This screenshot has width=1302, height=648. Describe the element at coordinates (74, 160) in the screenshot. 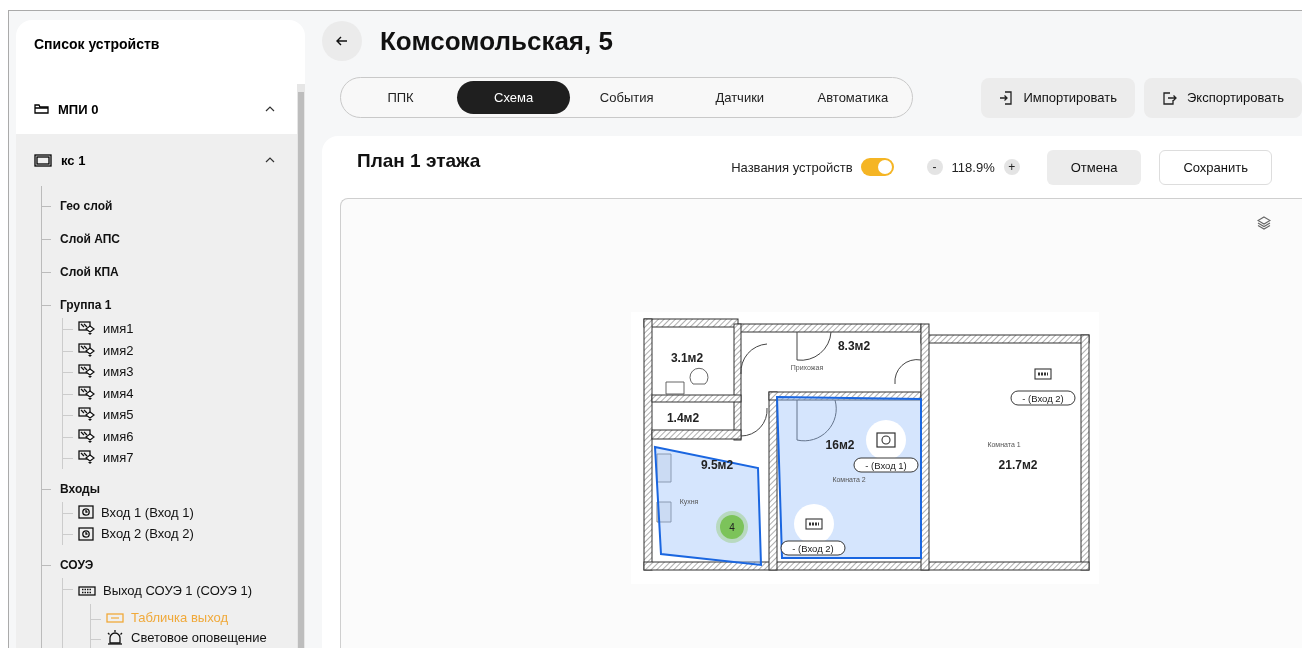

I see `device-name: кс 1` at that location.